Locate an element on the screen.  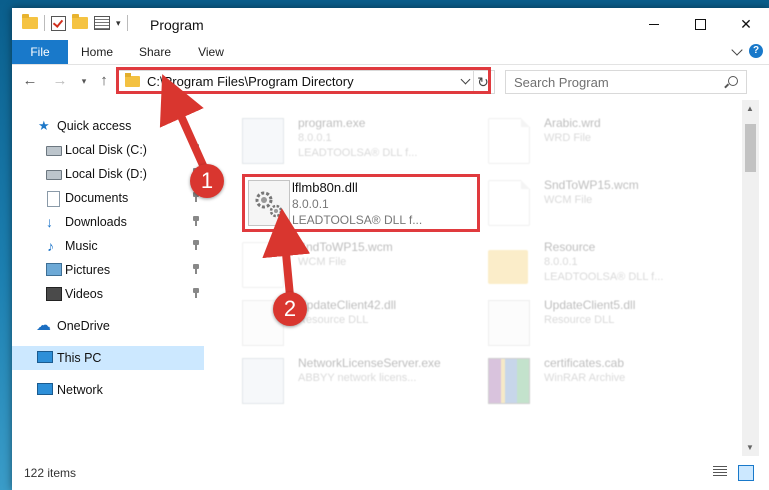
help-icon: ? is located at coordinates (756, 51).